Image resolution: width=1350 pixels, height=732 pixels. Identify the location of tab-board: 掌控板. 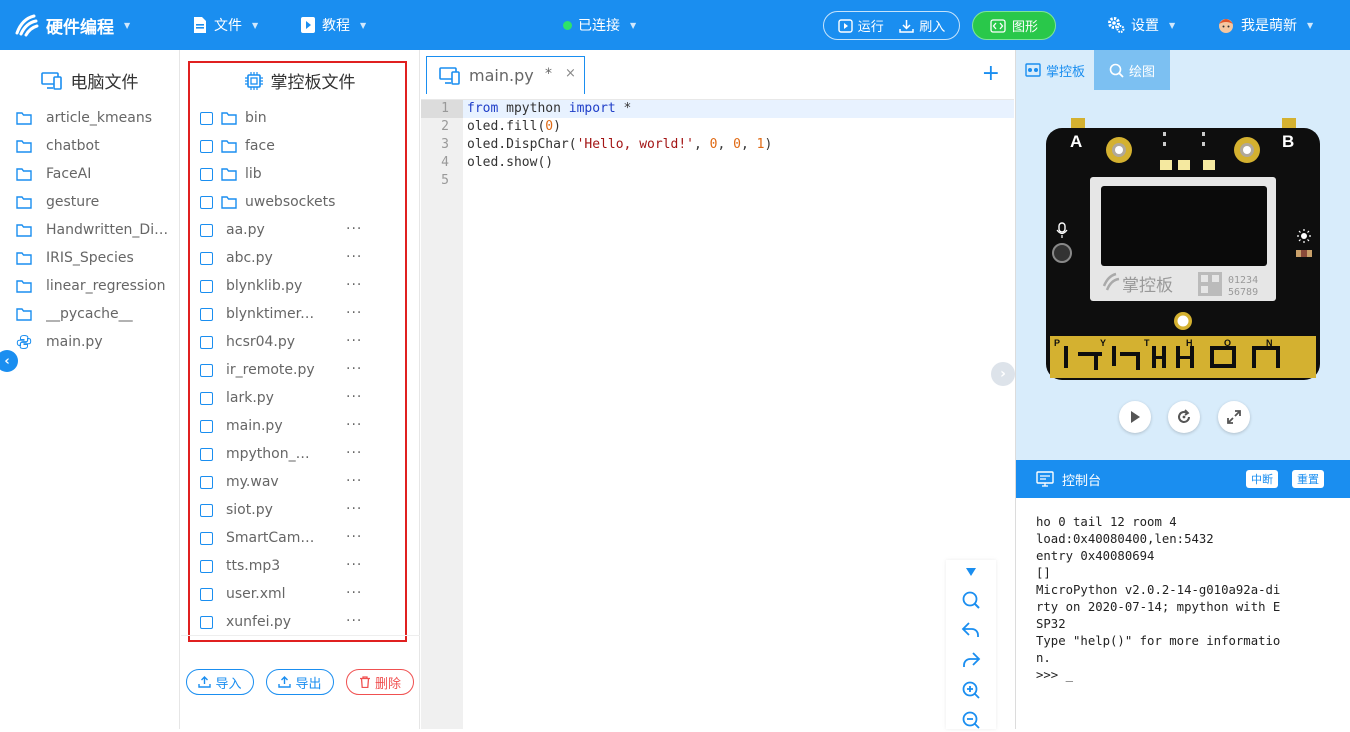
(1055, 70).